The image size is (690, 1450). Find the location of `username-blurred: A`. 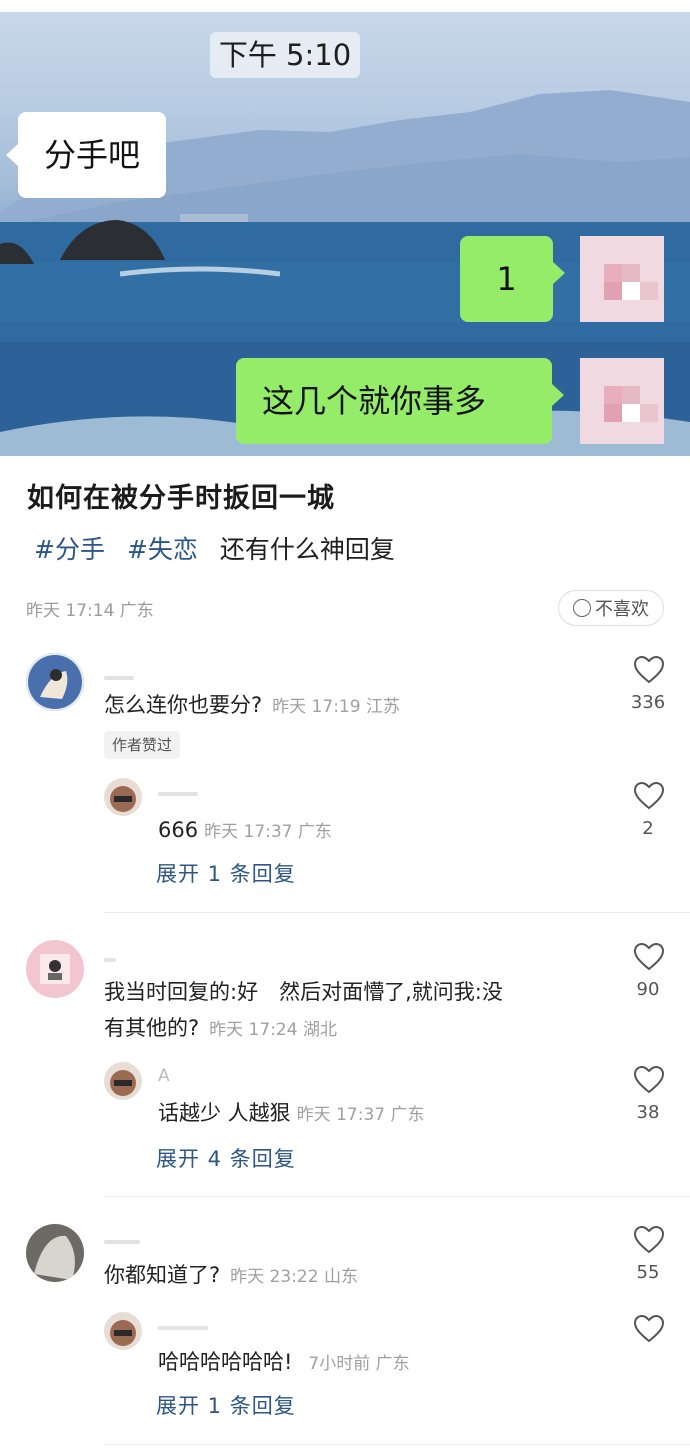

username-blurred: A is located at coordinates (164, 1076).